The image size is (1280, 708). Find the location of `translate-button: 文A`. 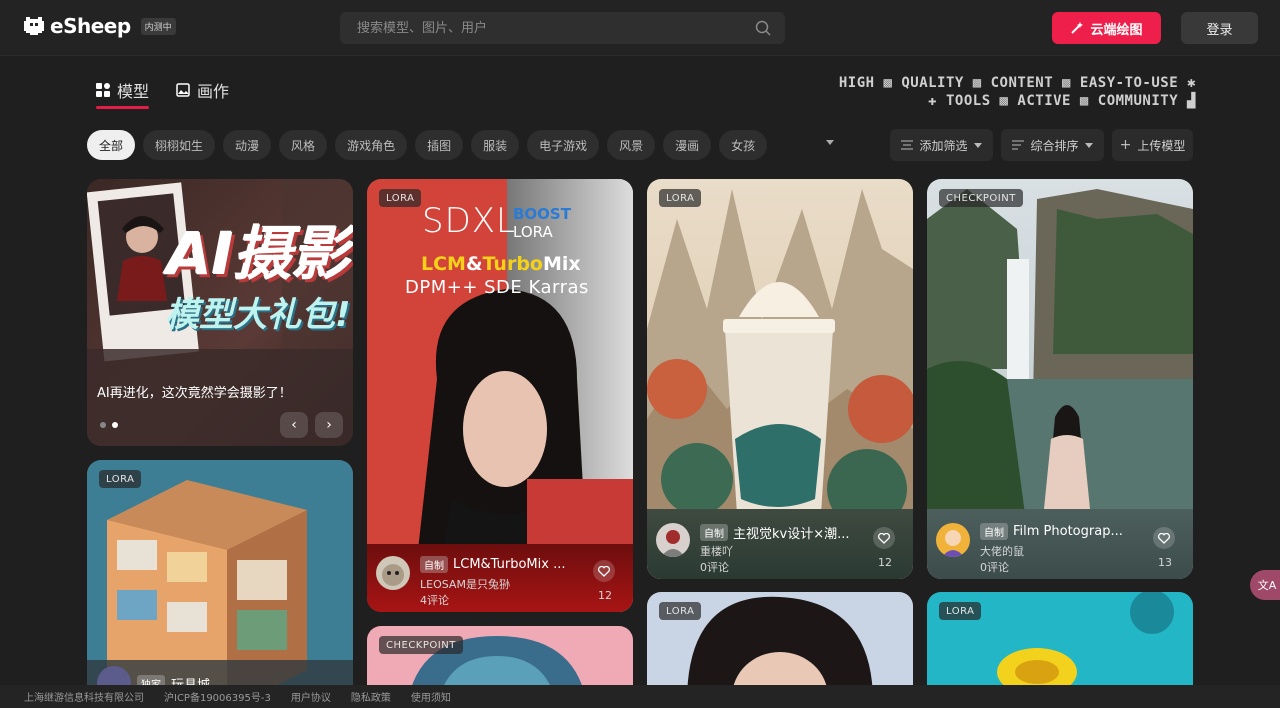

translate-button: 文A is located at coordinates (1265, 585).